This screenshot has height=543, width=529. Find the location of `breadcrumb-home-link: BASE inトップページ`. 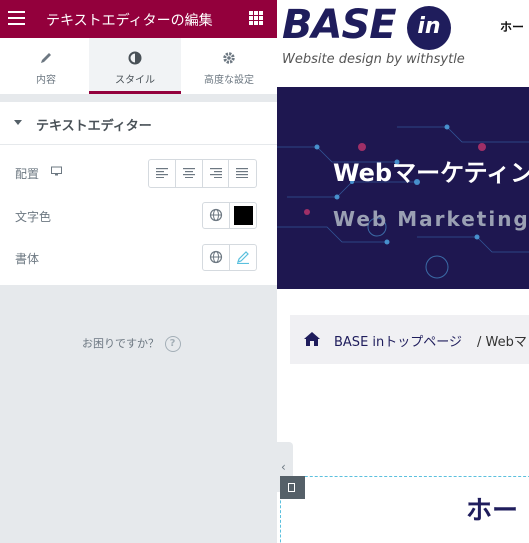

breadcrumb-home-link: BASE inトップページ is located at coordinates (398, 340).